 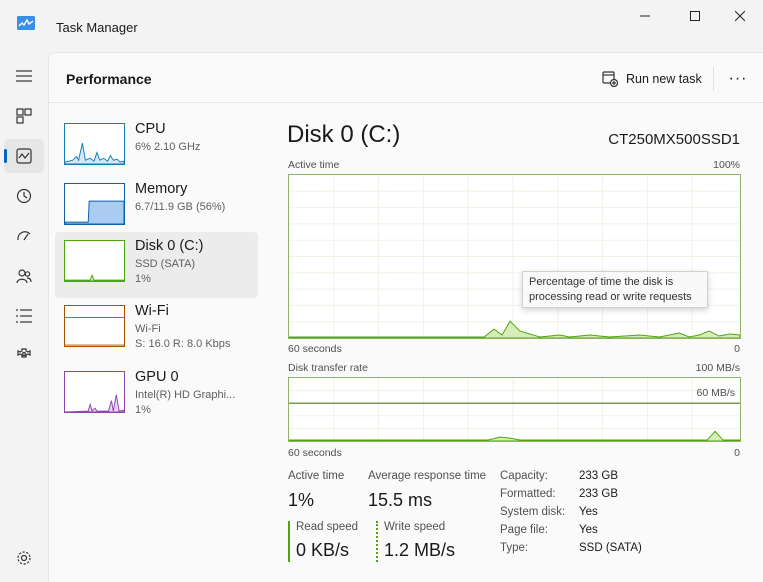 I want to click on disk-thumbnail, so click(x=94, y=261).